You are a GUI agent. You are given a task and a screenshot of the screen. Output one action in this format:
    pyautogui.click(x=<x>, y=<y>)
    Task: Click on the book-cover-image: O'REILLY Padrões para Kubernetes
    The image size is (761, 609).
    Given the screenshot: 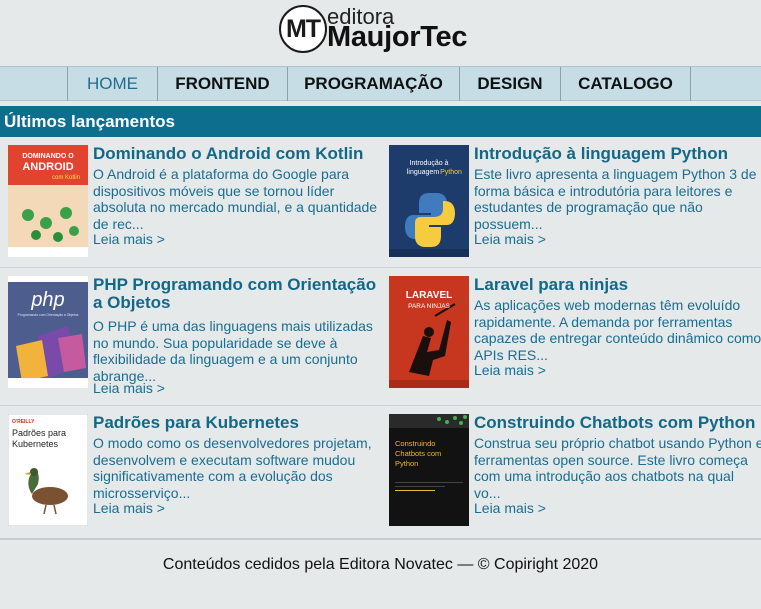 What is the action you would take?
    pyautogui.click(x=48, y=470)
    